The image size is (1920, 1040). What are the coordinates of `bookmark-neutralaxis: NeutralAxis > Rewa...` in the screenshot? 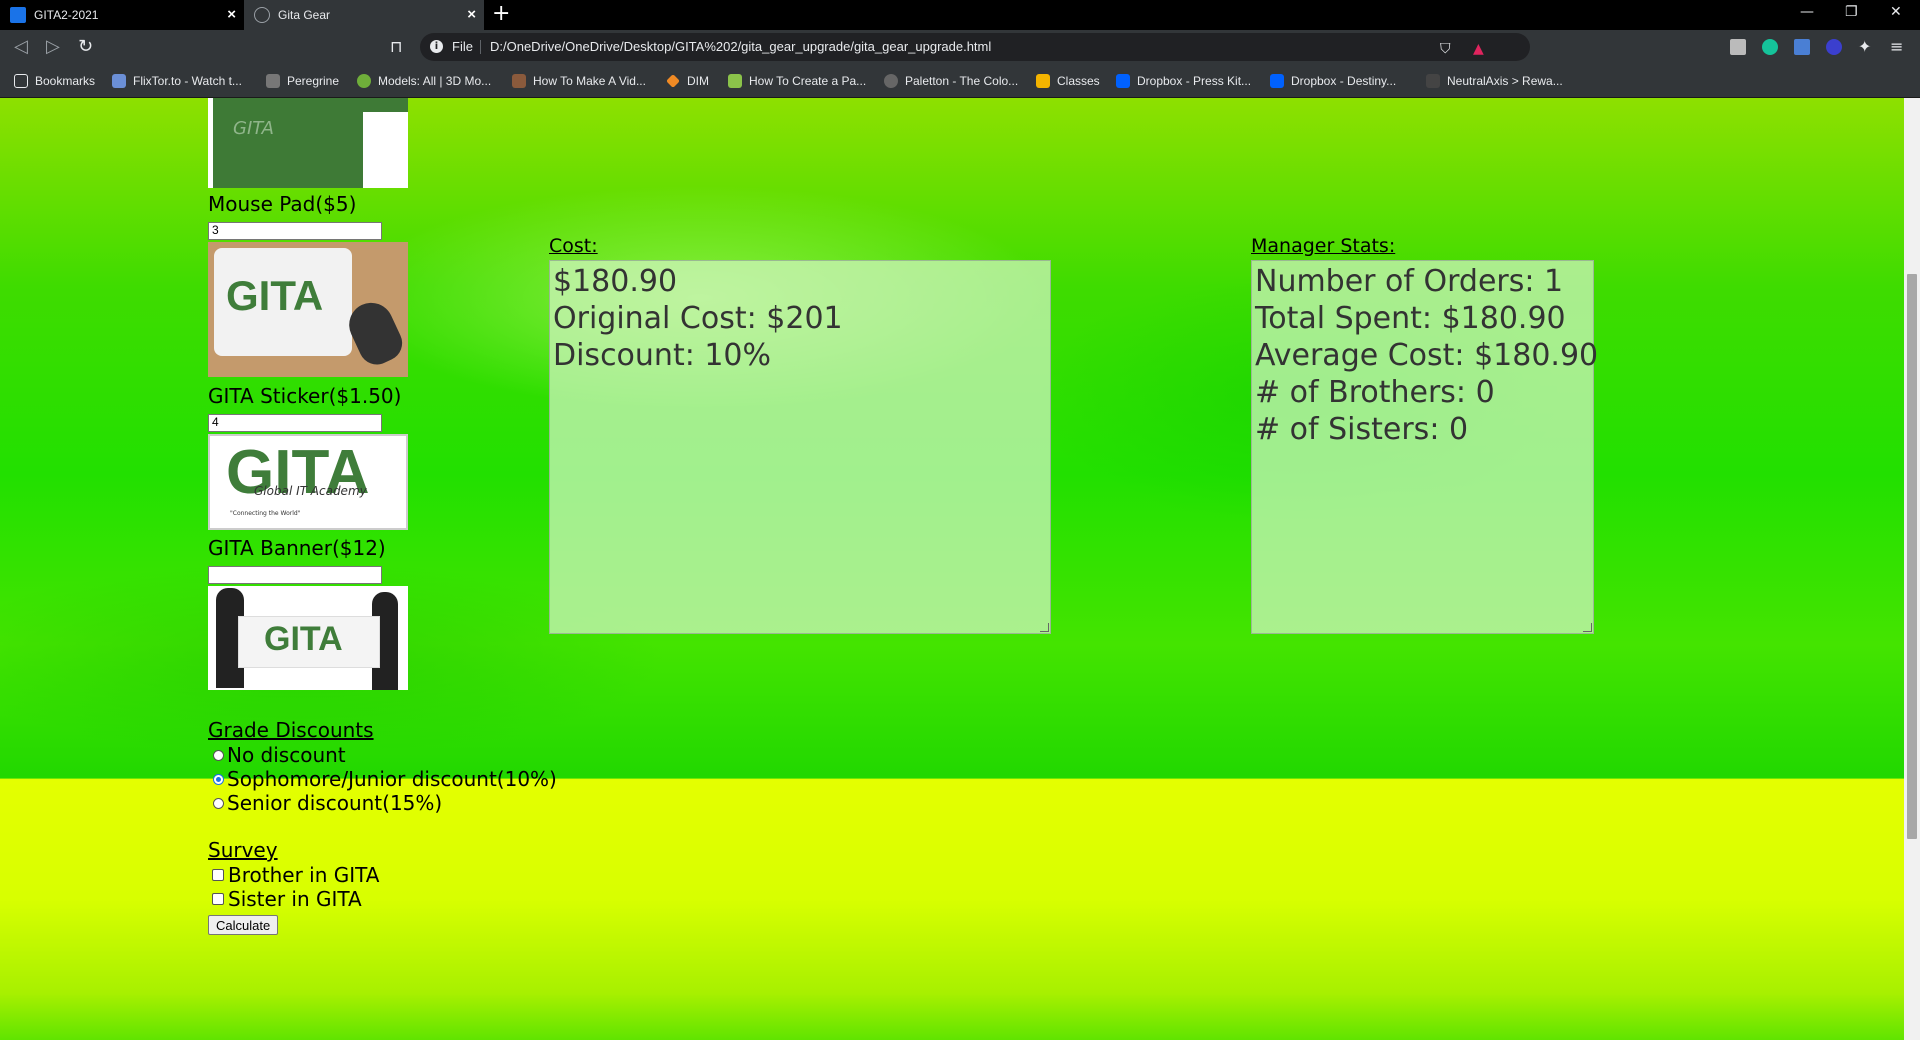 It's located at (1494, 81).